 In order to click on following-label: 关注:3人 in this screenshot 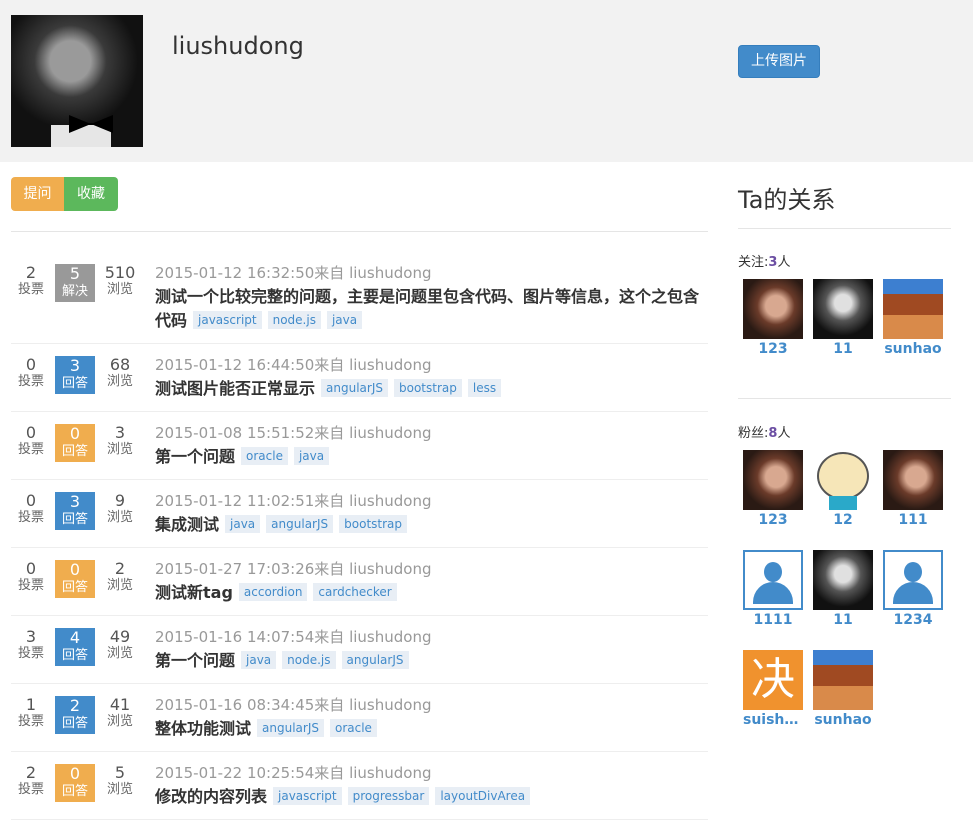, I will do `click(764, 260)`.